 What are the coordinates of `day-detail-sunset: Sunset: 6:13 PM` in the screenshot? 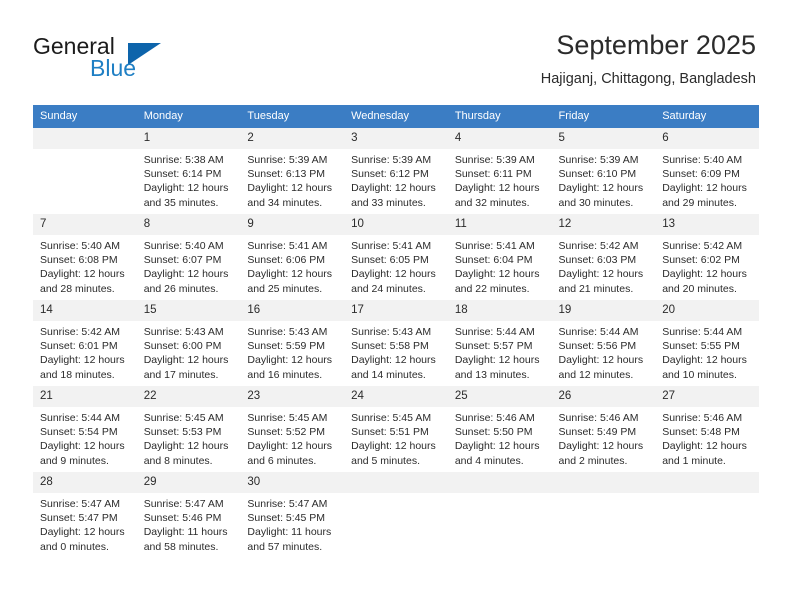 It's located at (286, 174).